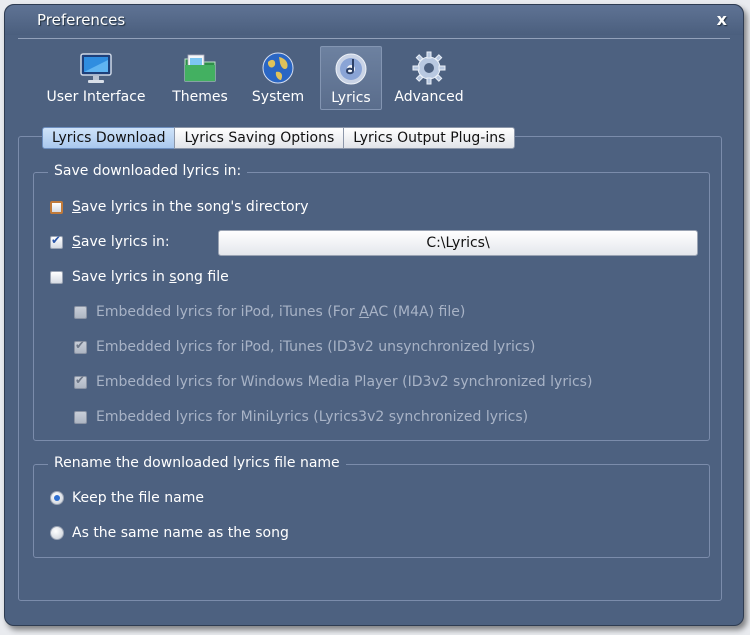  Describe the element at coordinates (371, 506) in the screenshot. I see `rename-group: Rename the downloaded lyrics file name` at that location.